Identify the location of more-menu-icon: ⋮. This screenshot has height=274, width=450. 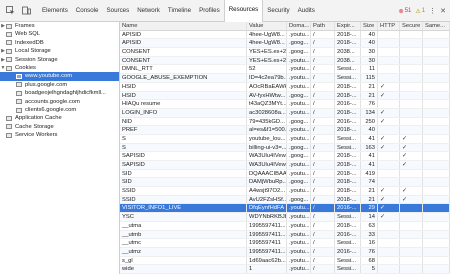
(432, 11).